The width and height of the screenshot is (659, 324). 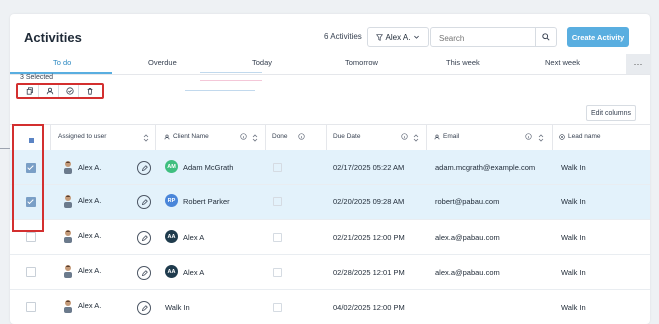 I want to click on tab-today: Today, so click(x=262, y=62).